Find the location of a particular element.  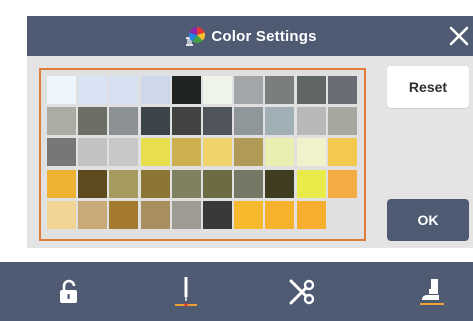

needle-icon is located at coordinates (186, 292).